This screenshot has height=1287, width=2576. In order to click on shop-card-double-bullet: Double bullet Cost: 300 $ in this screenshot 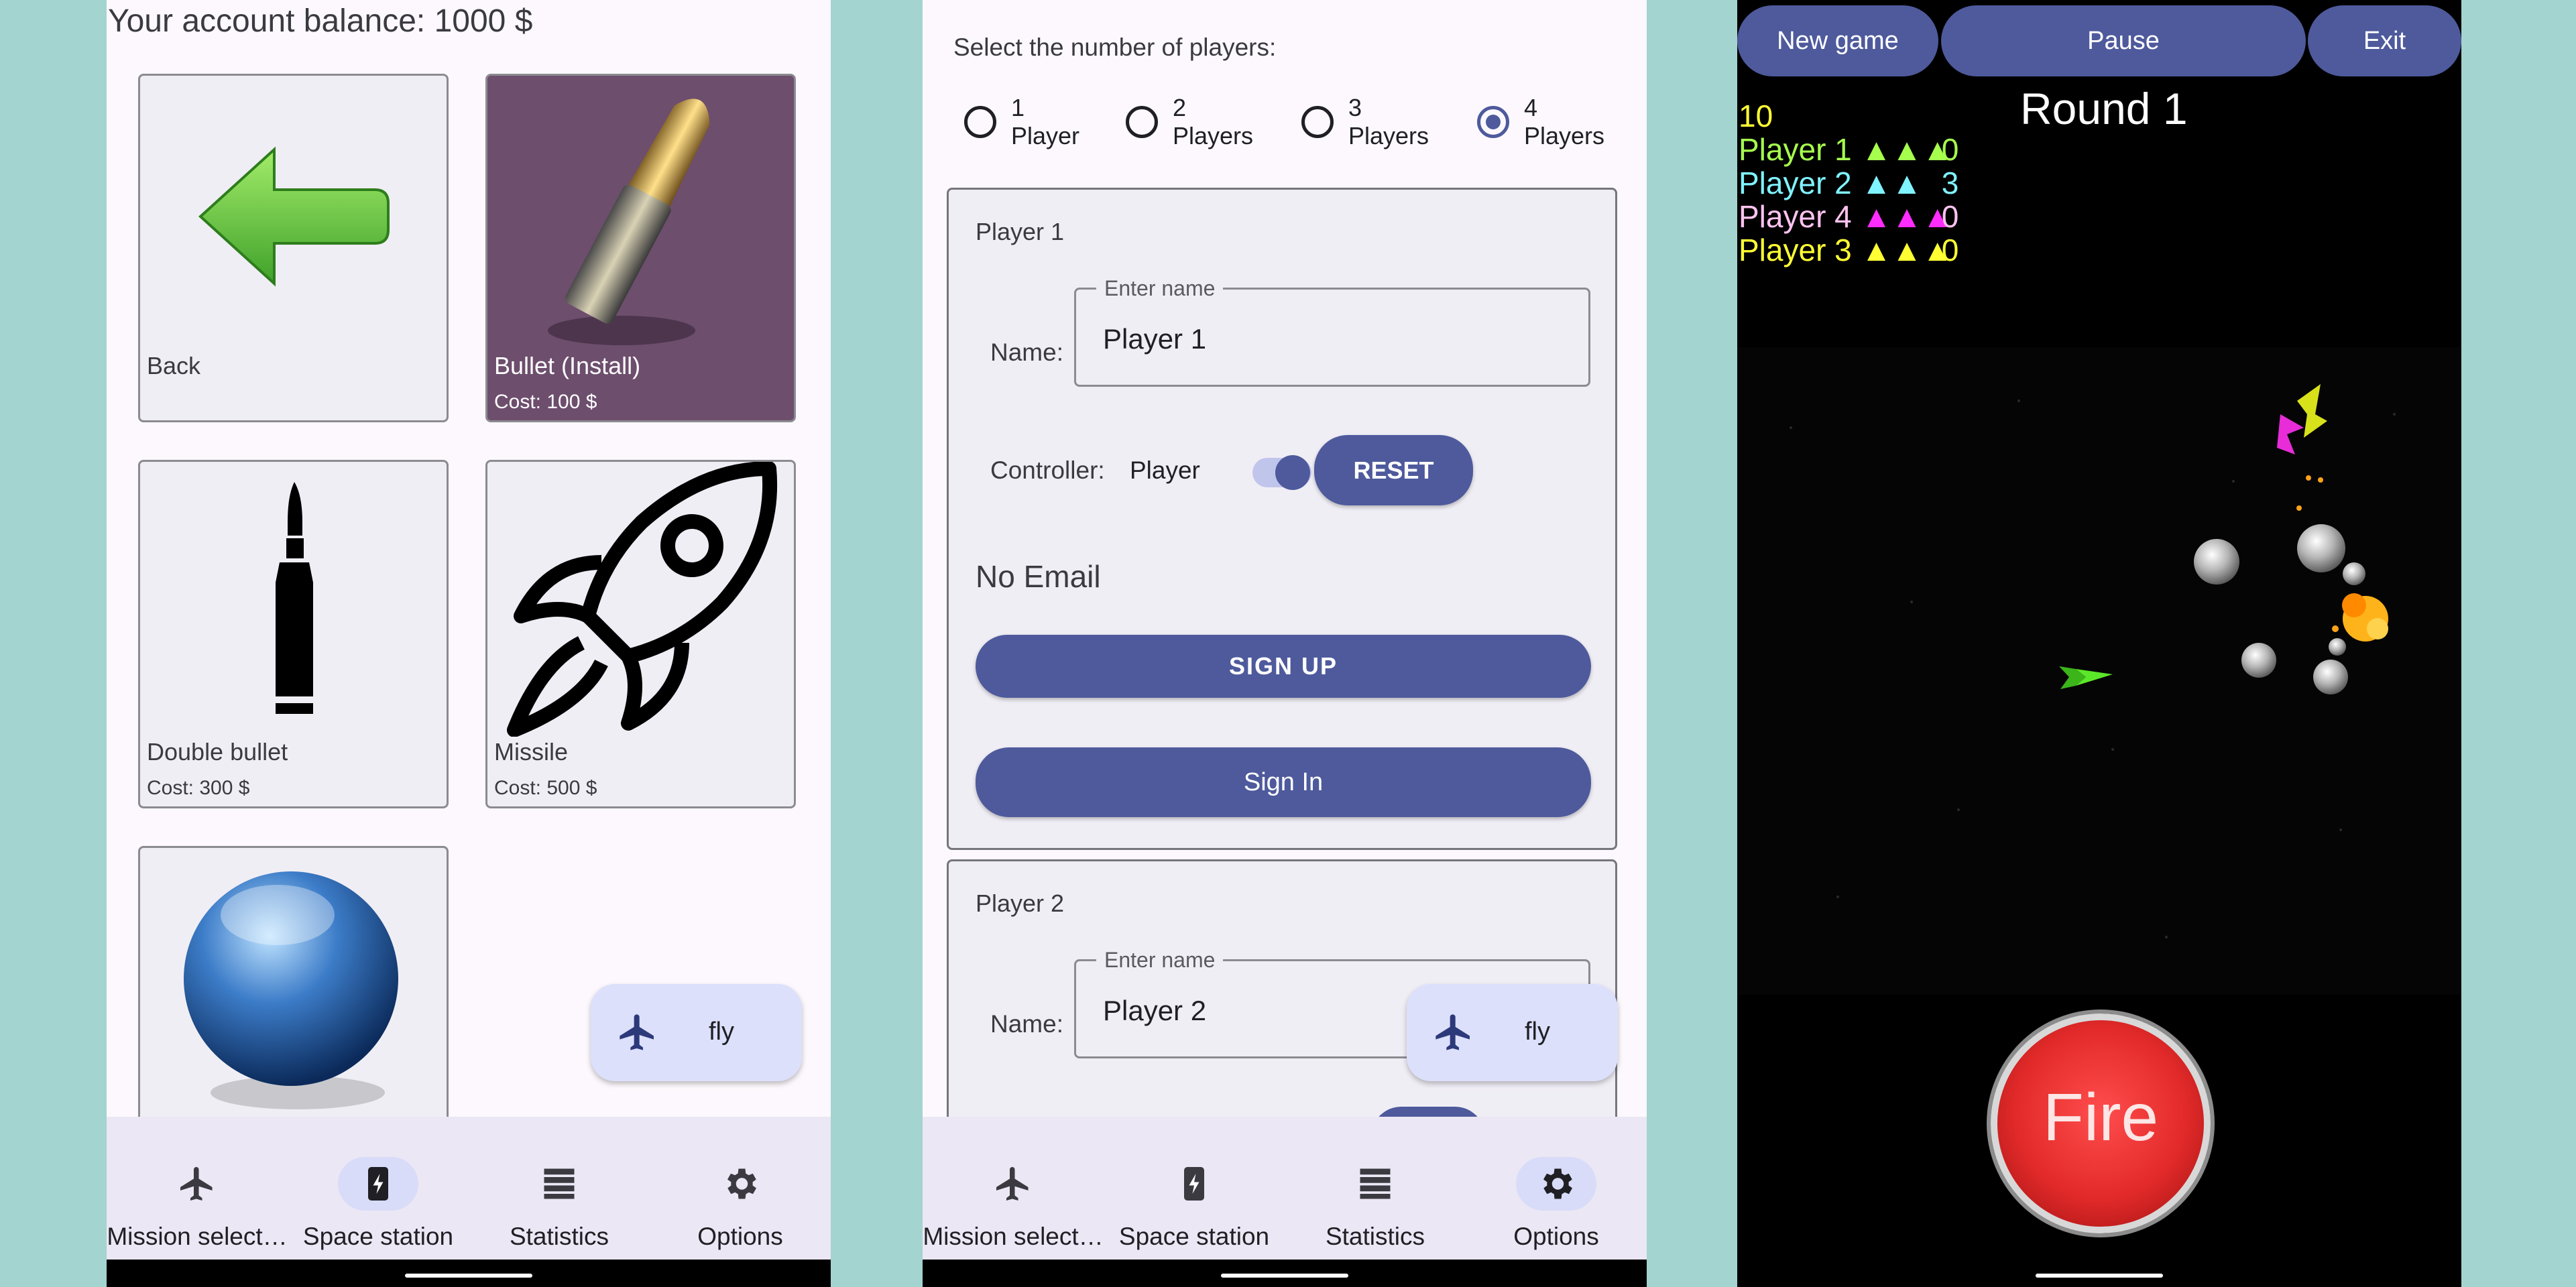, I will do `click(293, 634)`.